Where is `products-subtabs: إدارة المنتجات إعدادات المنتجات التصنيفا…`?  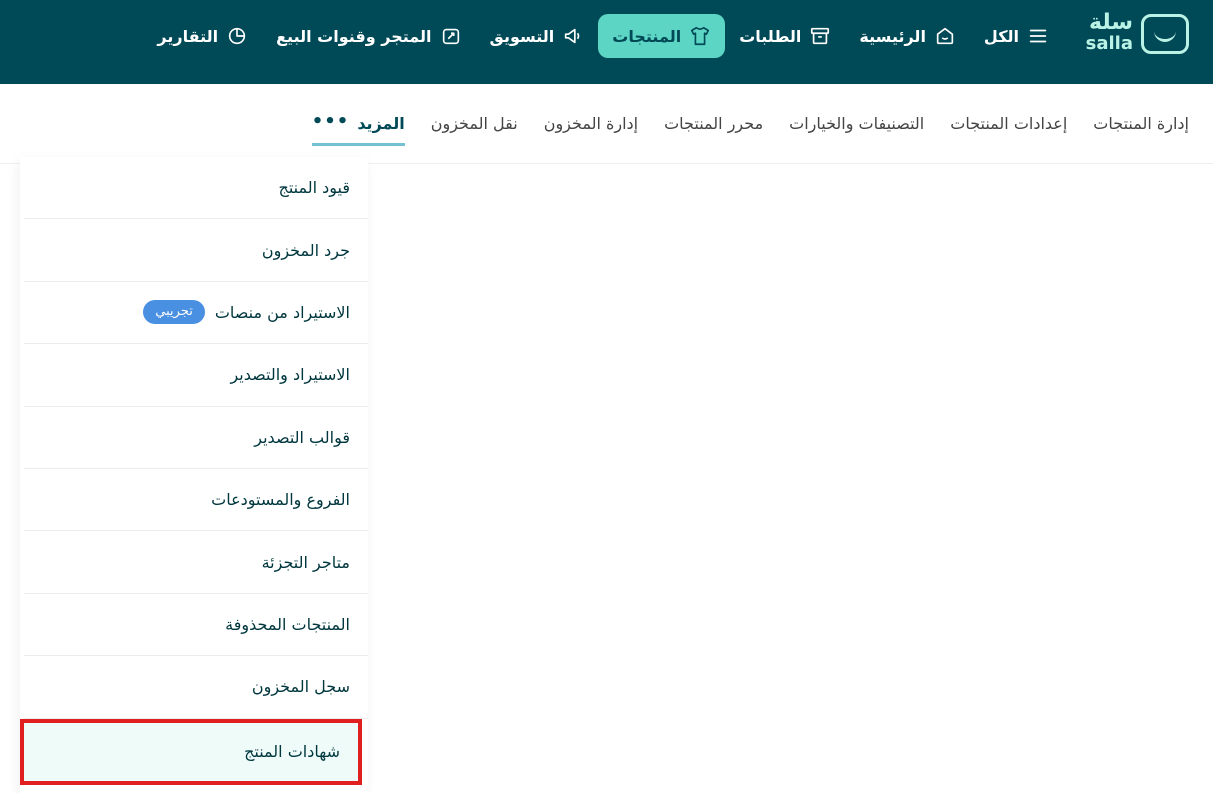
products-subtabs: إدارة المنتجات إعدادات المنتجات التصنيفا… is located at coordinates (606, 124).